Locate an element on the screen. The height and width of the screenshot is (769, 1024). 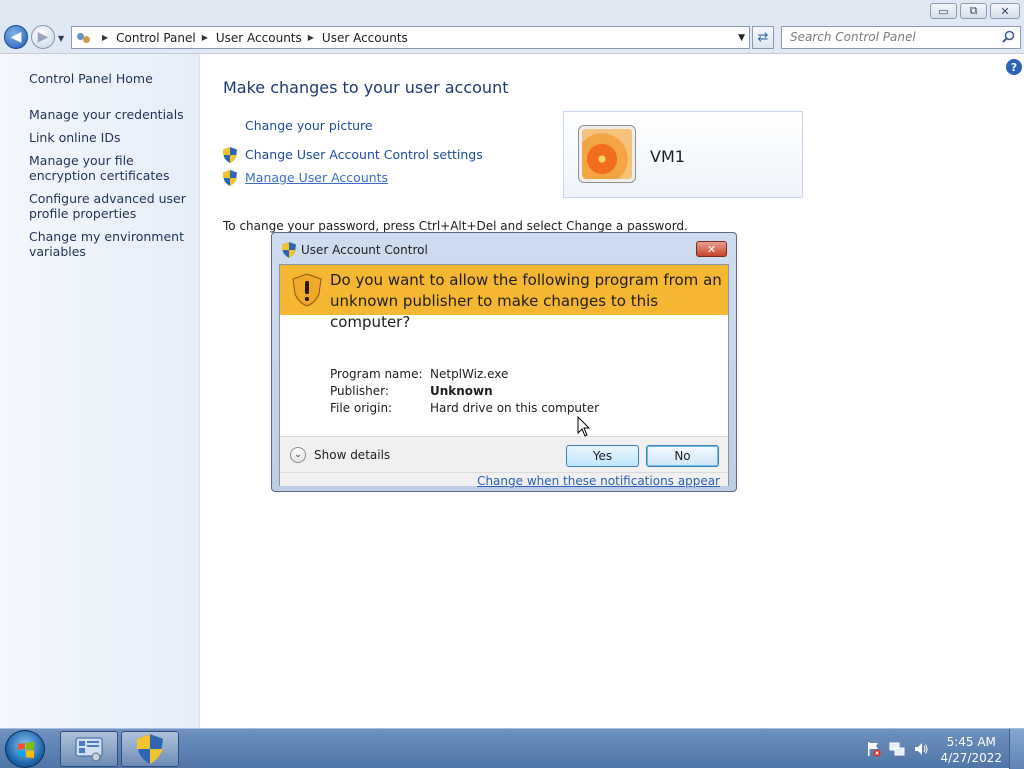
detail-row: Publisher: Unknown is located at coordinates (464, 392).